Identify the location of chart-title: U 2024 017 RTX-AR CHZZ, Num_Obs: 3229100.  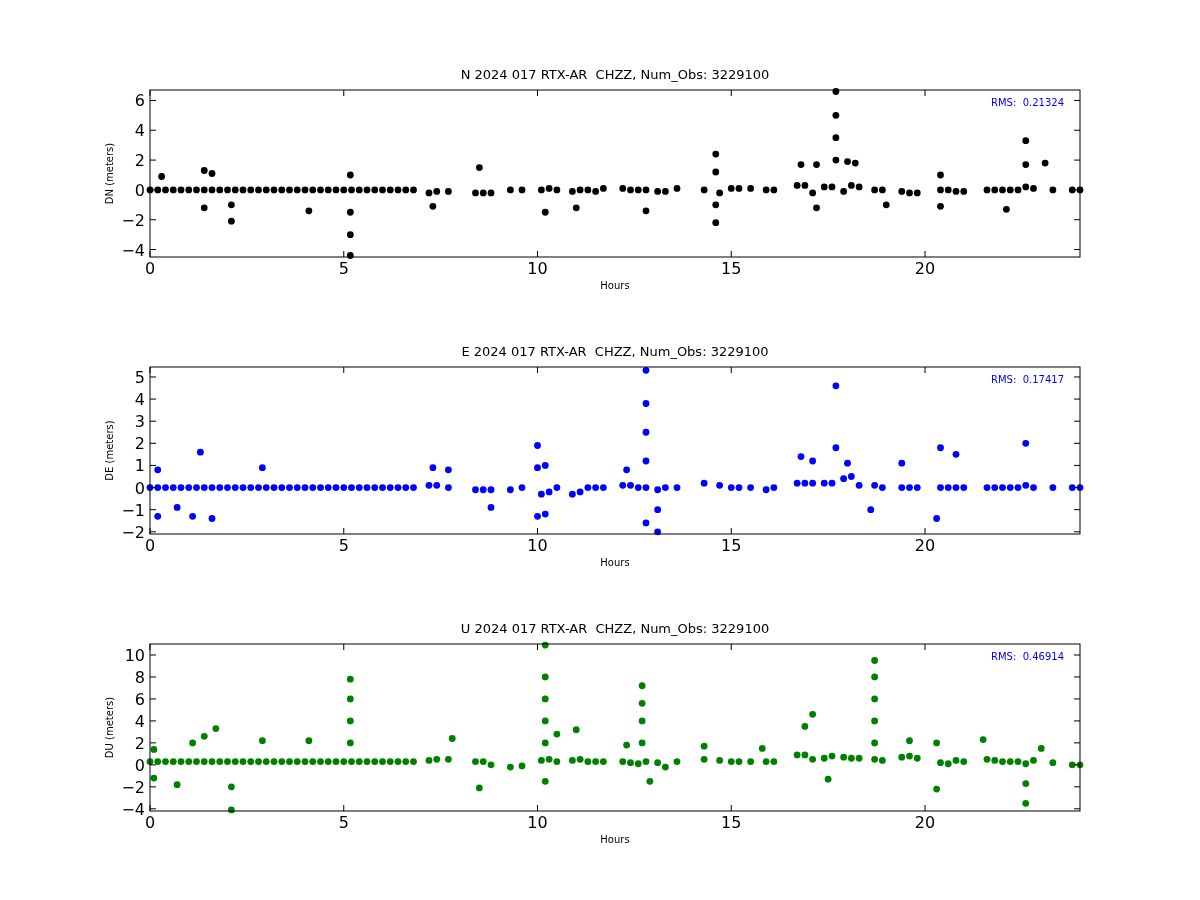
(615, 628).